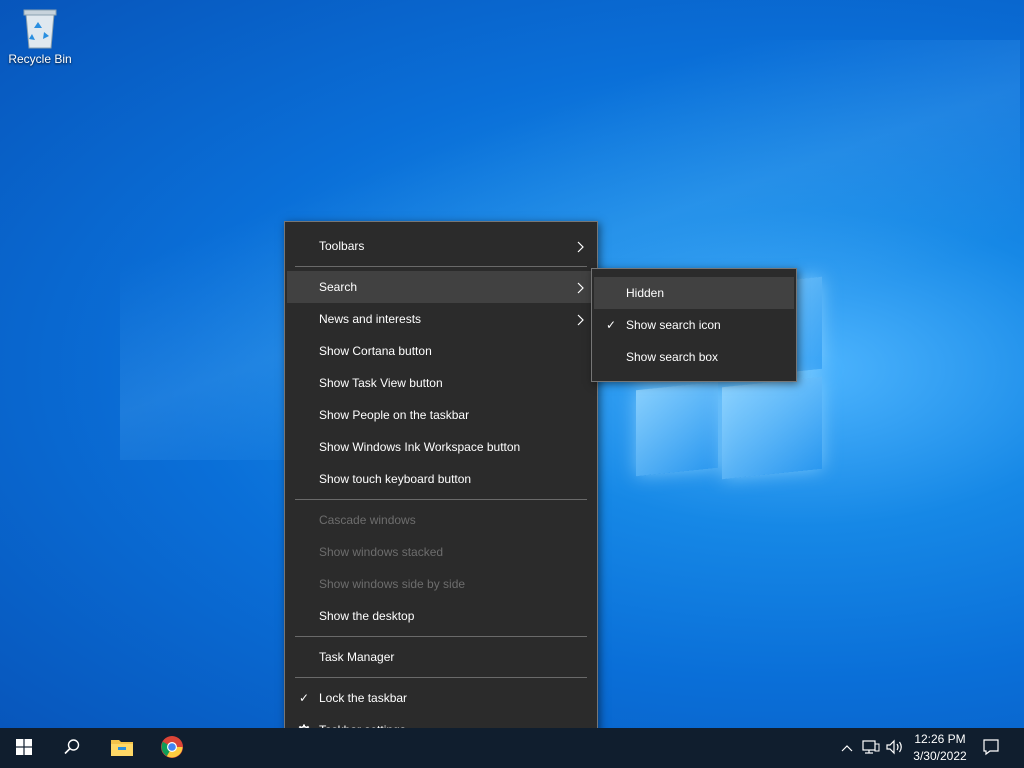 The height and width of the screenshot is (768, 1024). I want to click on menu-item-toolbars: Toolbars, so click(441, 246).